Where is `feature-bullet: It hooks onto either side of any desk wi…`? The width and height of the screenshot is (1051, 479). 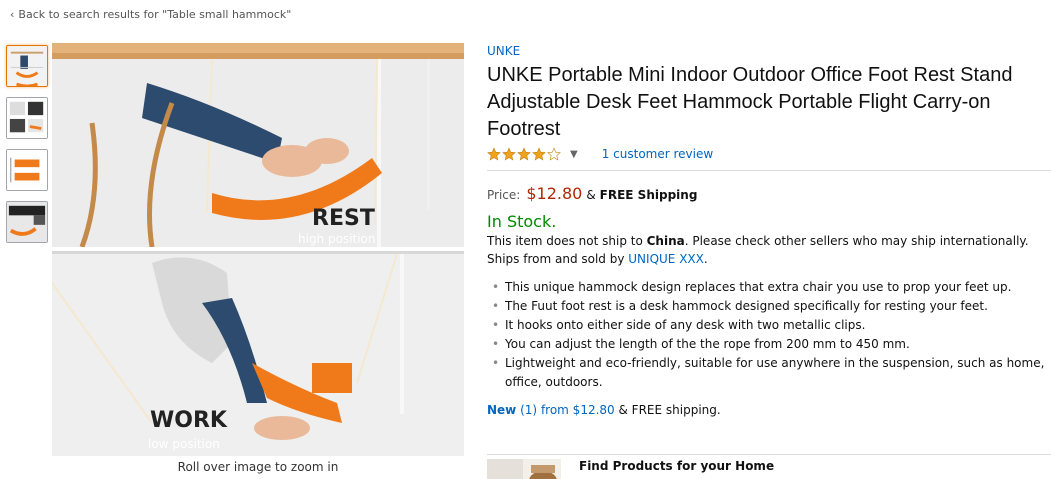 feature-bullet: It hooks onto either side of any desk wi… is located at coordinates (767, 325).